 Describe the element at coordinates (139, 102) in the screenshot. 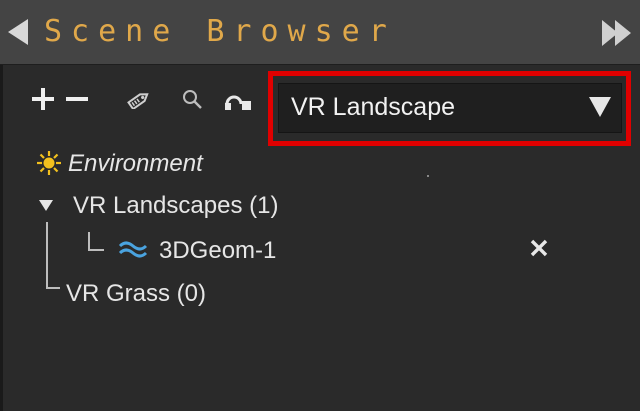

I see `tag-icon` at that location.